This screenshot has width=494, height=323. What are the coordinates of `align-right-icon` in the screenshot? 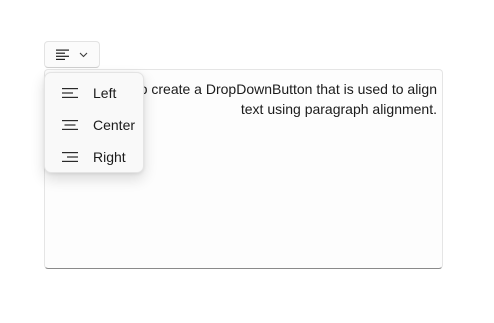 It's located at (71, 157).